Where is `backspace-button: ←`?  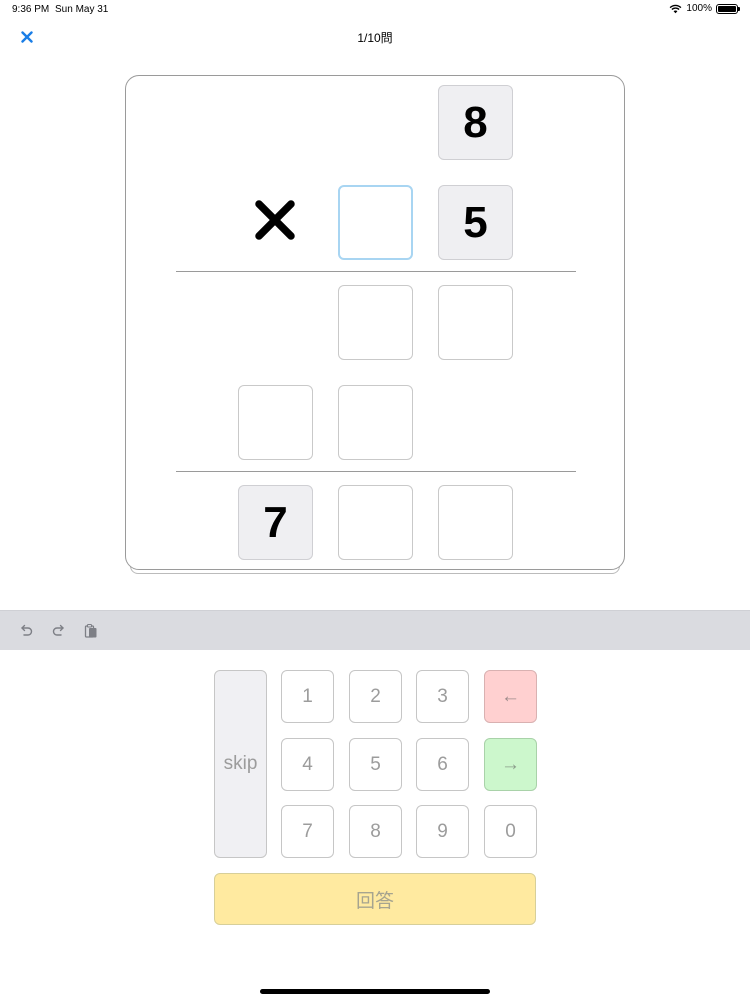
backspace-button: ← is located at coordinates (510, 696).